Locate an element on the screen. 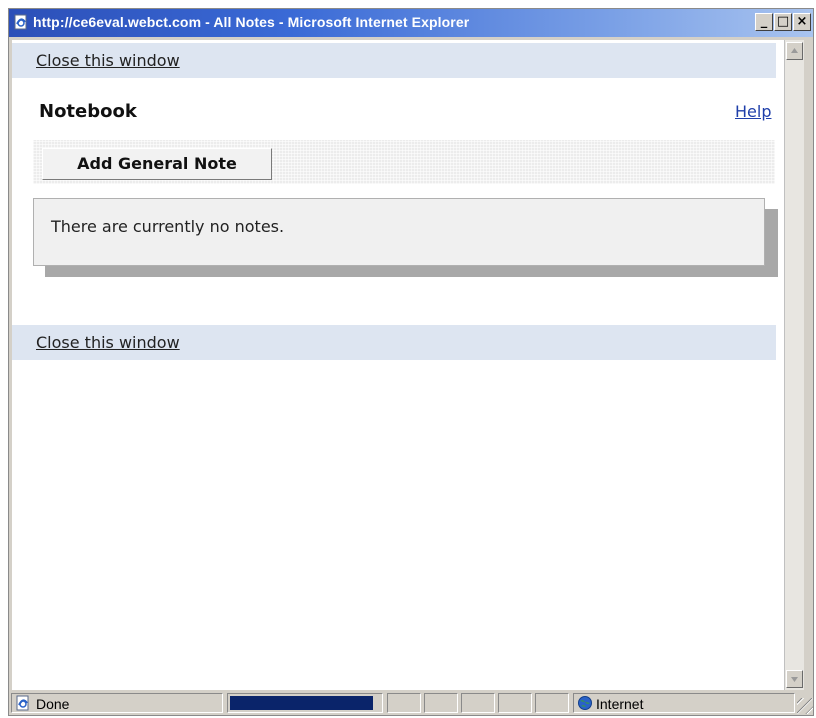 Image resolution: width=816 pixels, height=718 pixels. notes-toolbar: Add General Note is located at coordinates (404, 162).